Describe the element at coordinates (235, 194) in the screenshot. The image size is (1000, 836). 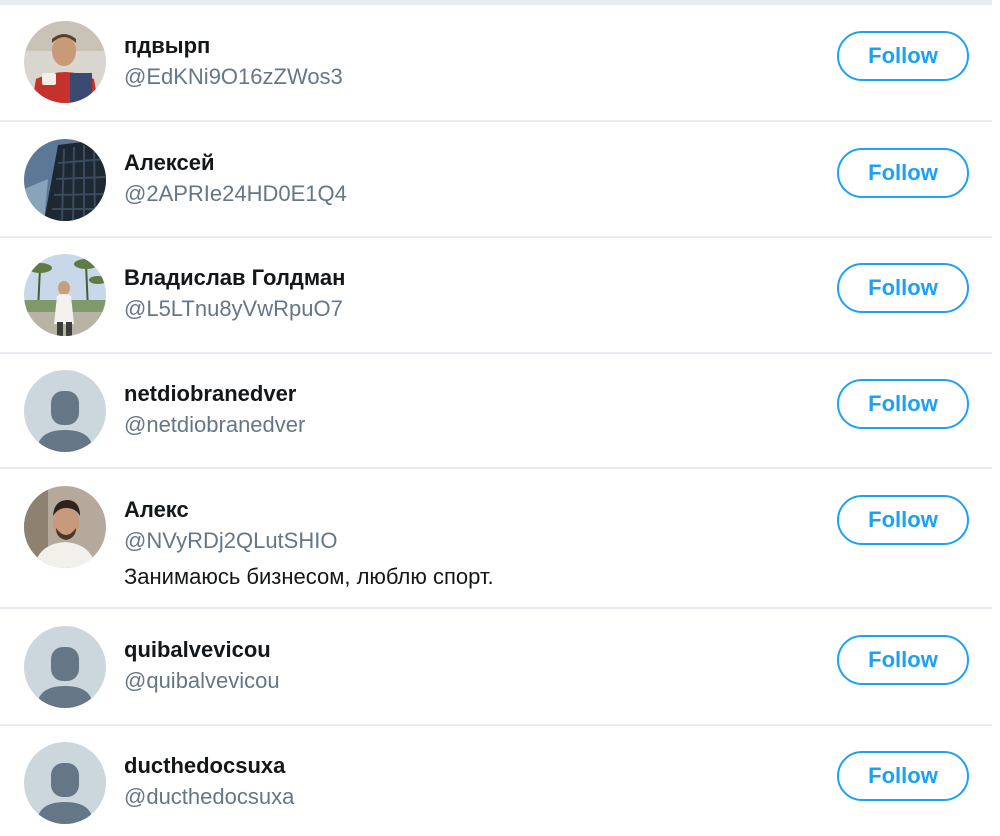
I see `user-handle: @2APRIe24HD0E1Q4` at that location.